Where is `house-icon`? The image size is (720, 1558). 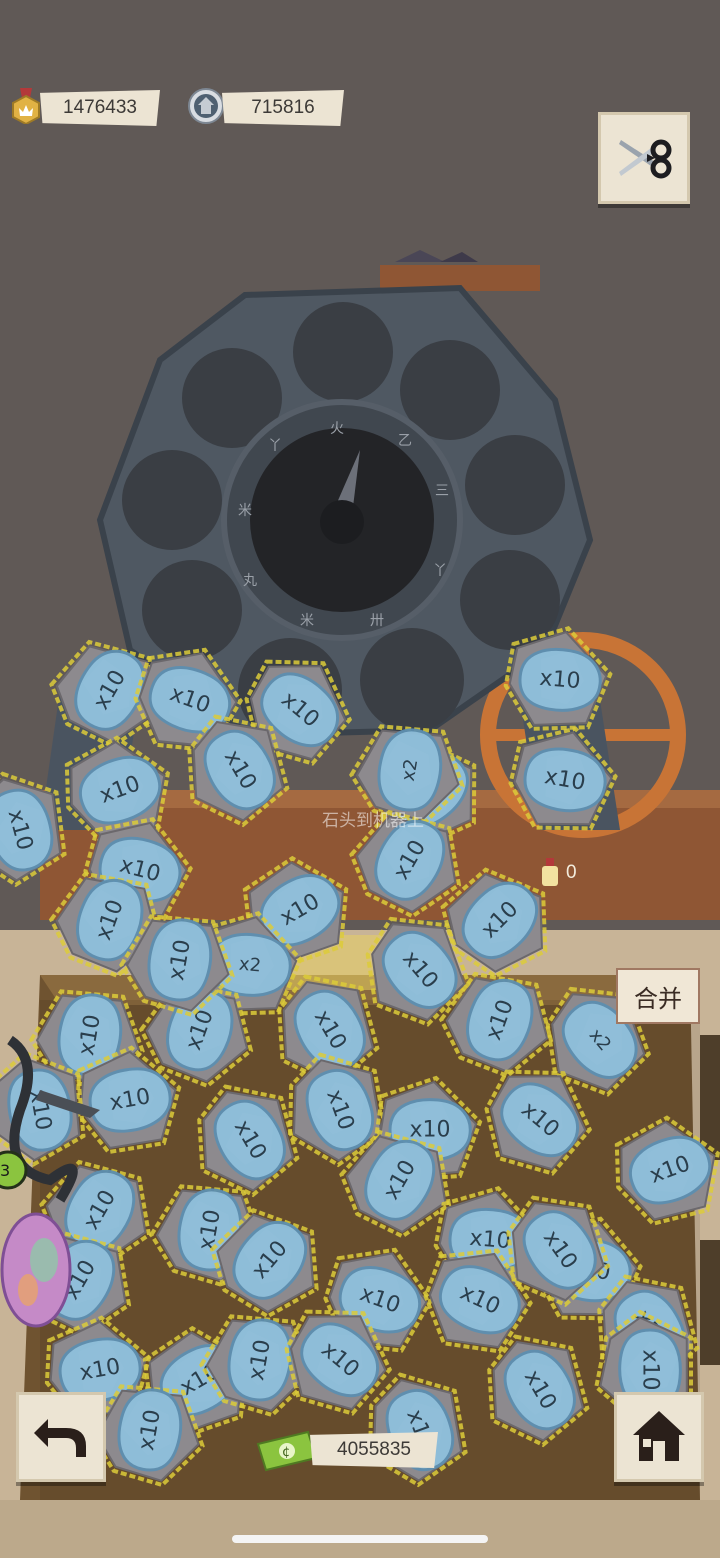 house-icon is located at coordinates (659, 1436).